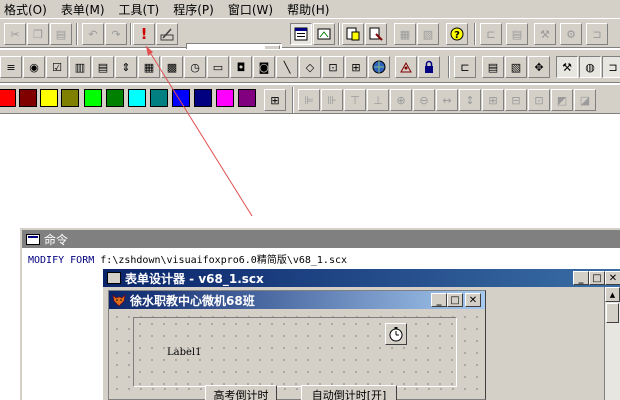 This screenshot has width=620, height=400. What do you see at coordinates (590, 67) in the screenshot?
I see `color-palette-icon: ◍` at bounding box center [590, 67].